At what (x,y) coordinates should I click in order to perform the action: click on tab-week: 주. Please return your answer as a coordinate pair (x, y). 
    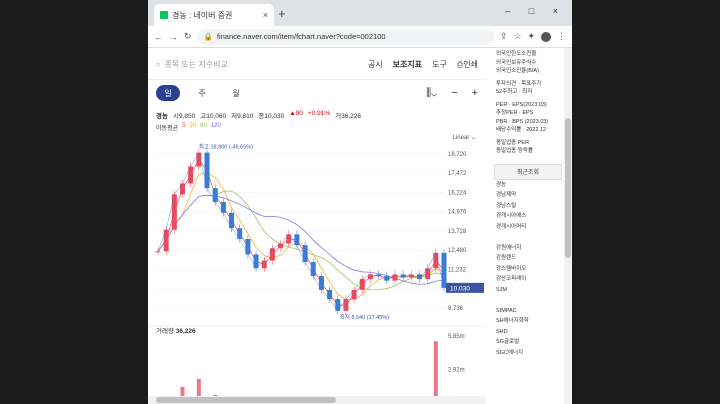
    Looking at the image, I should click on (202, 93).